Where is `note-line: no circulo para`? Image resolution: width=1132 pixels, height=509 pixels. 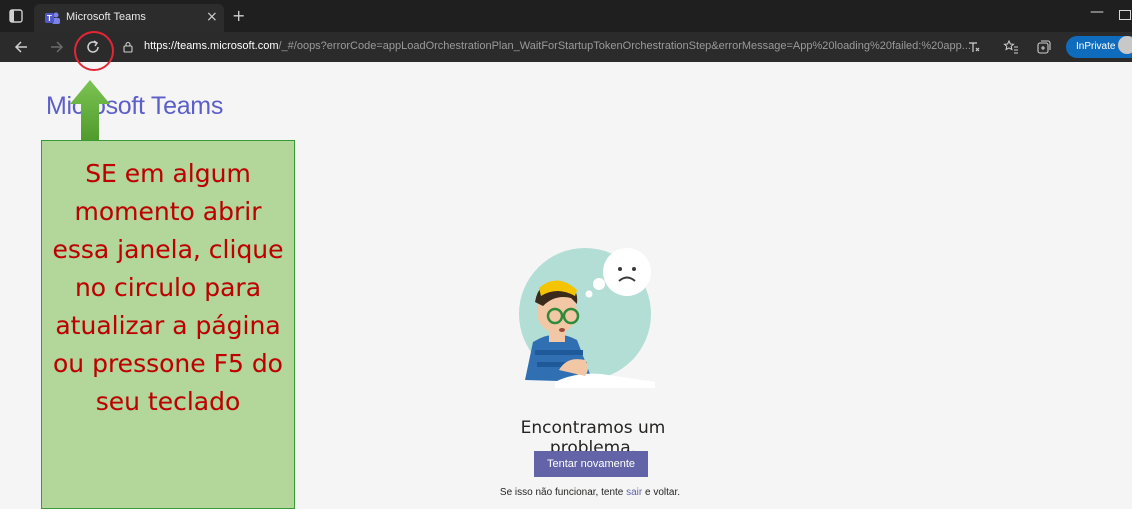 note-line: no circulo para is located at coordinates (168, 287).